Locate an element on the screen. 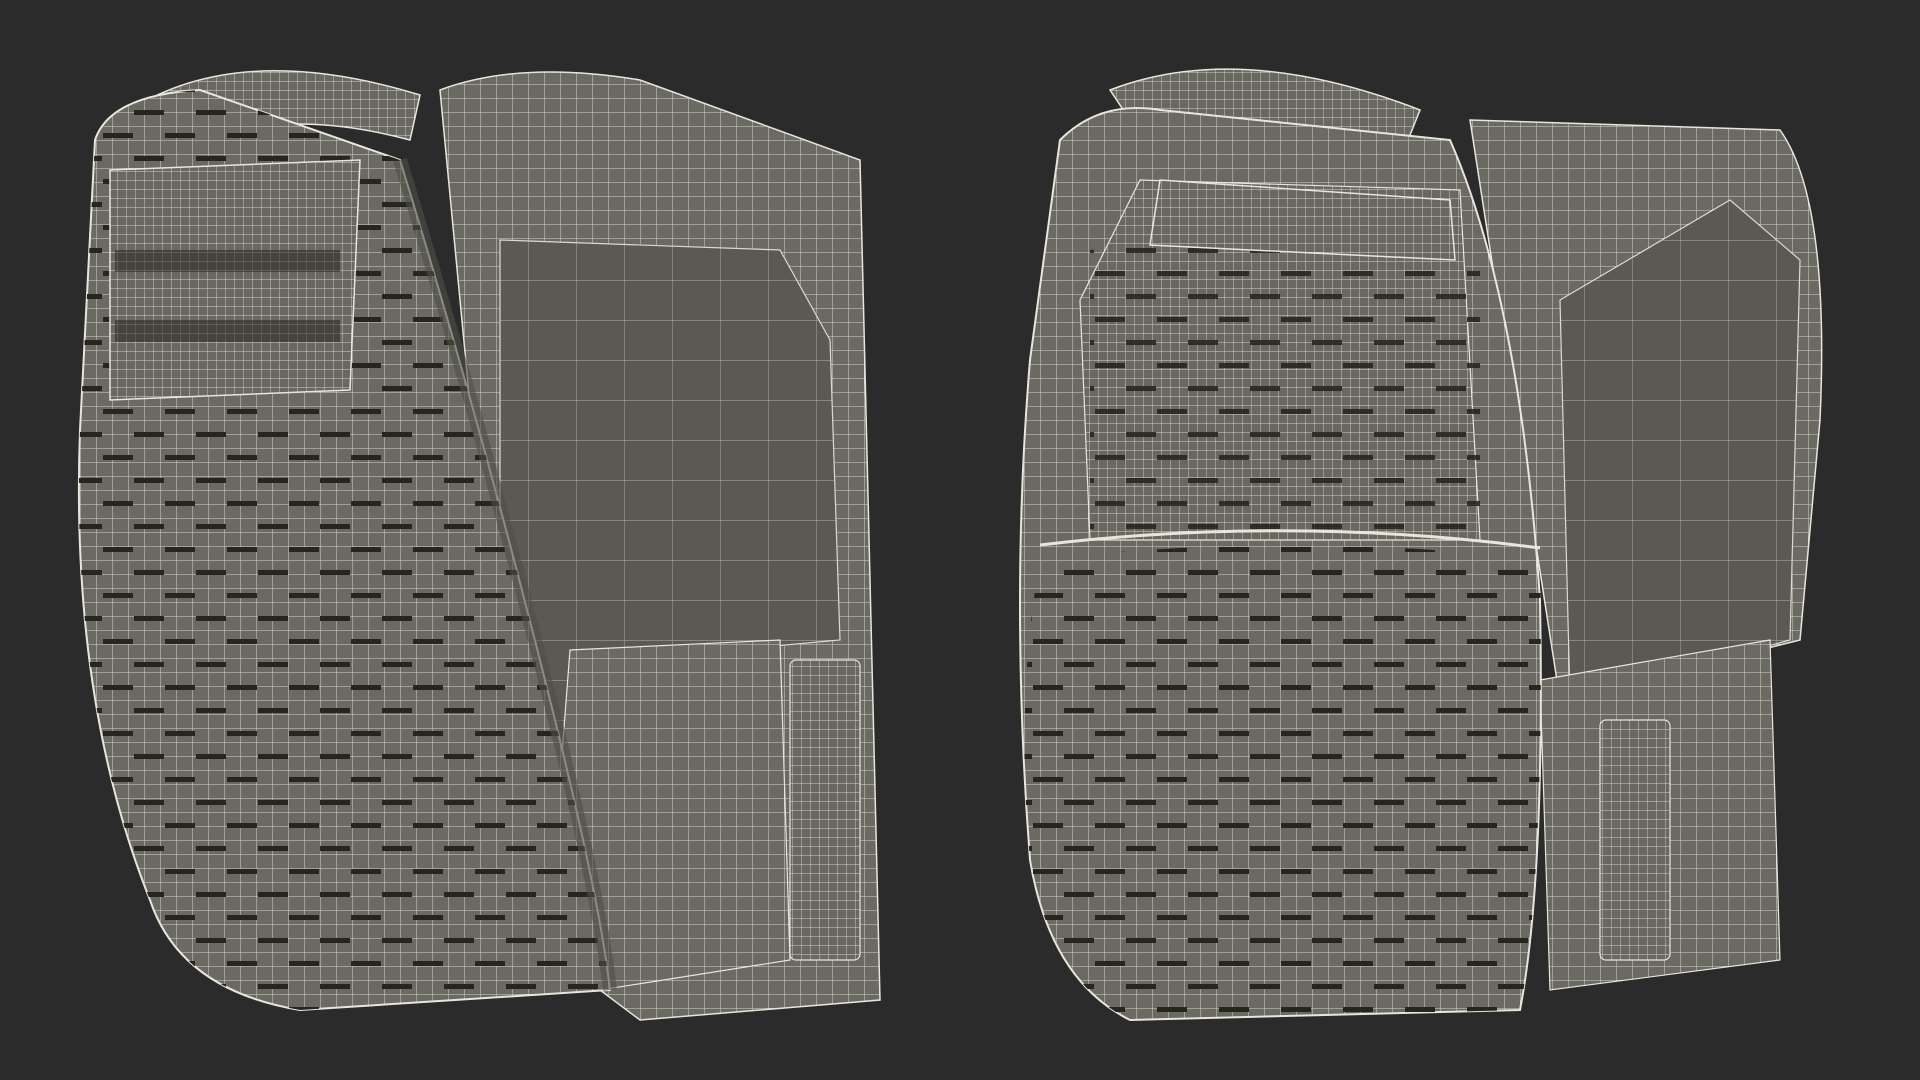 This screenshot has height=1080, width=1920. vest-right-upper-molle-slots is located at coordinates (1285, 391).